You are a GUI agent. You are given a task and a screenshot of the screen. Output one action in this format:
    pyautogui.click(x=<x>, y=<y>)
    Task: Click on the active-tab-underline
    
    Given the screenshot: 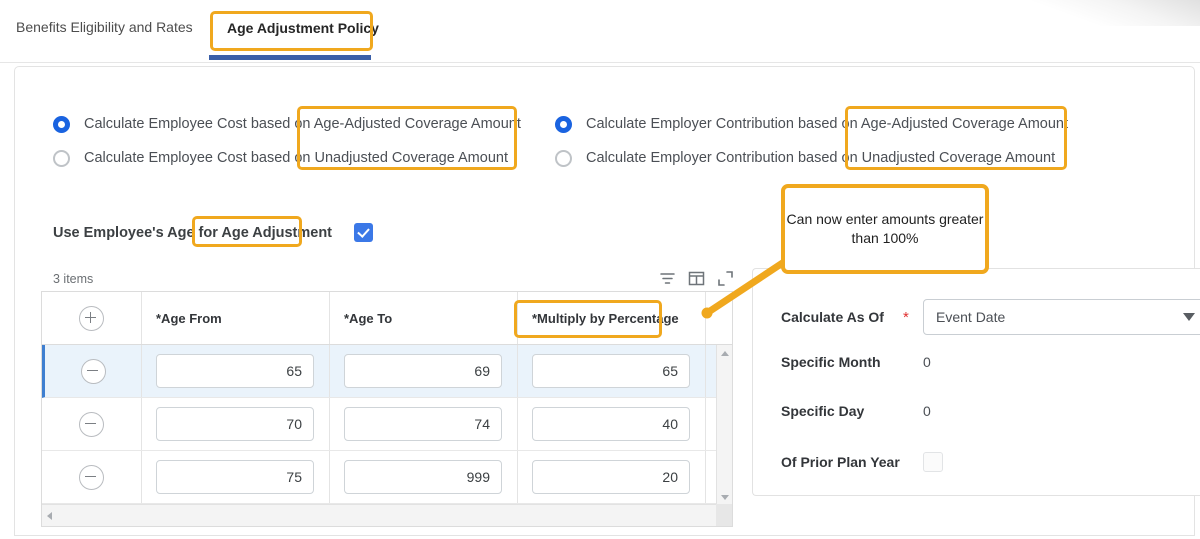 What is the action you would take?
    pyautogui.click(x=290, y=57)
    